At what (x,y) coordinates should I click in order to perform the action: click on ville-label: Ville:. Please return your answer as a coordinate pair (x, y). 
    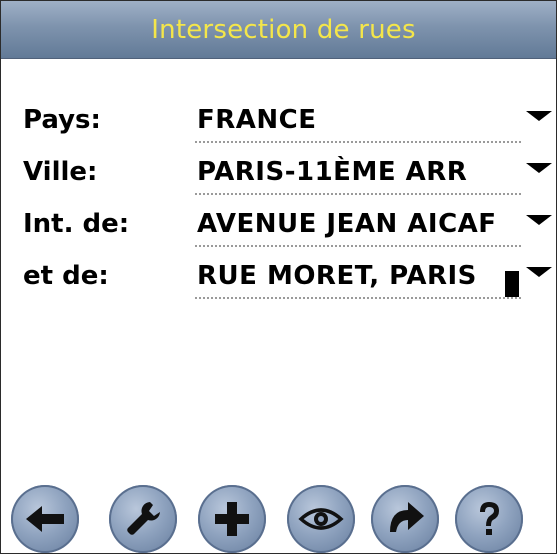
    Looking at the image, I should click on (60, 172).